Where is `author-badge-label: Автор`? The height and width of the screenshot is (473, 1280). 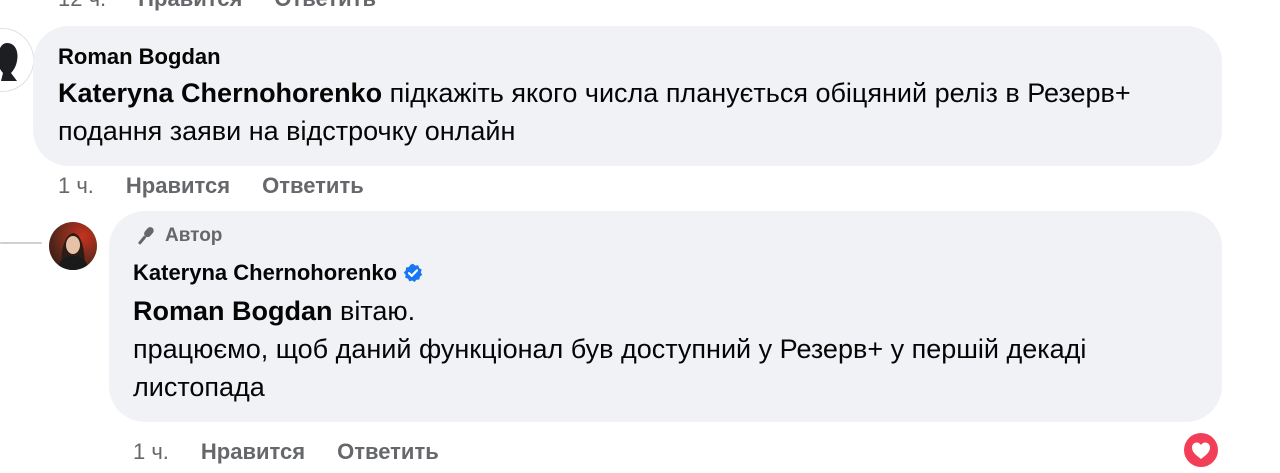 author-badge-label: Автор is located at coordinates (194, 235).